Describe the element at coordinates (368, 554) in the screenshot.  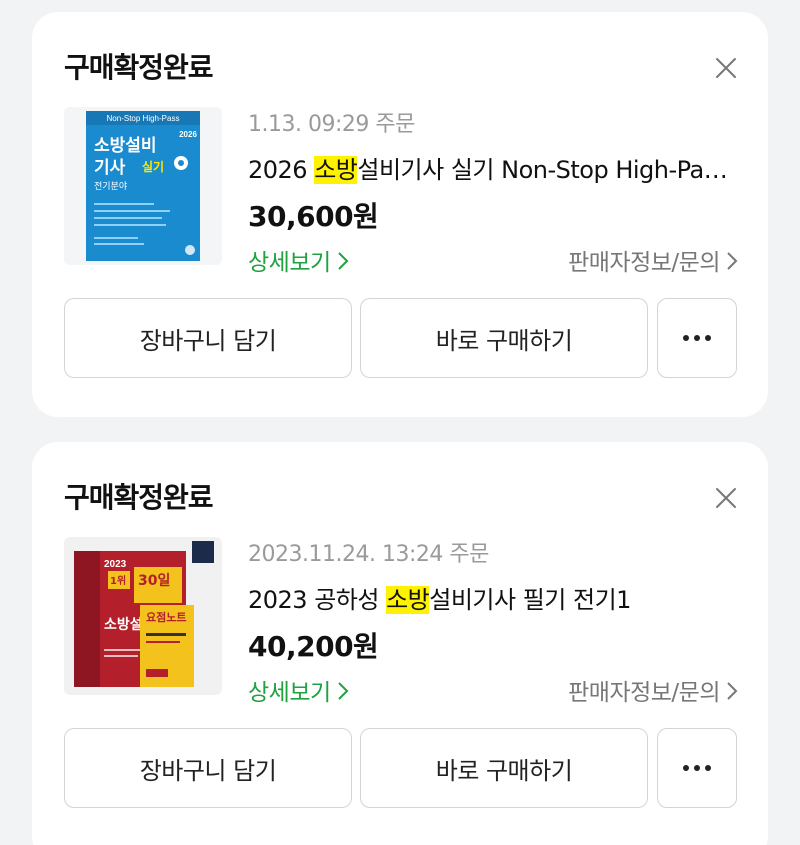
I see `order-date: 2023.11.24. 13:24 주문` at that location.